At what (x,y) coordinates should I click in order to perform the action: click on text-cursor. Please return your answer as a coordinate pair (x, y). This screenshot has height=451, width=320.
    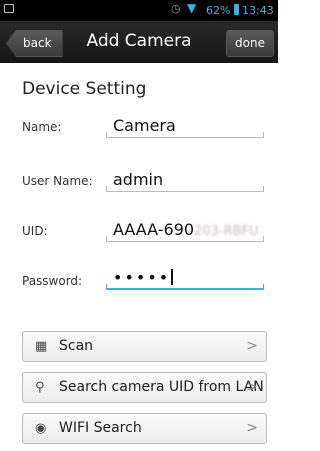
    Looking at the image, I should click on (172, 277).